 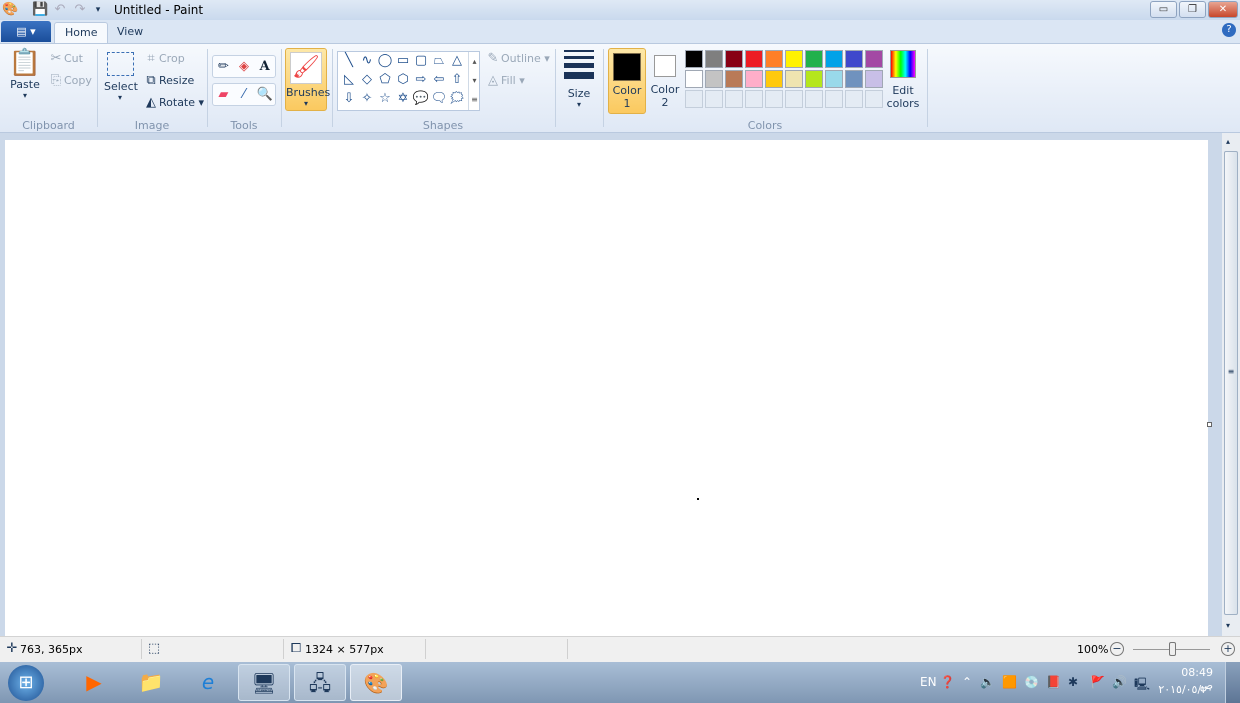 What do you see at coordinates (579, 79) in the screenshot?
I see `size-button: Size ▾` at bounding box center [579, 79].